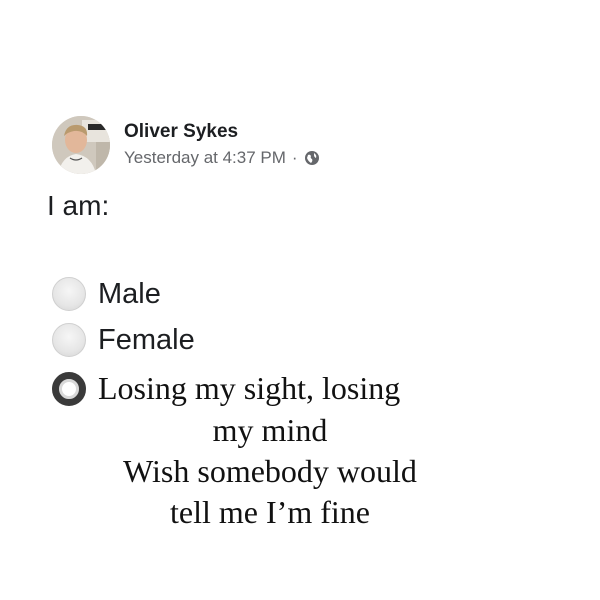 Image resolution: width=600 pixels, height=600 pixels. What do you see at coordinates (129, 293) in the screenshot?
I see `poll-option-label: Male` at bounding box center [129, 293].